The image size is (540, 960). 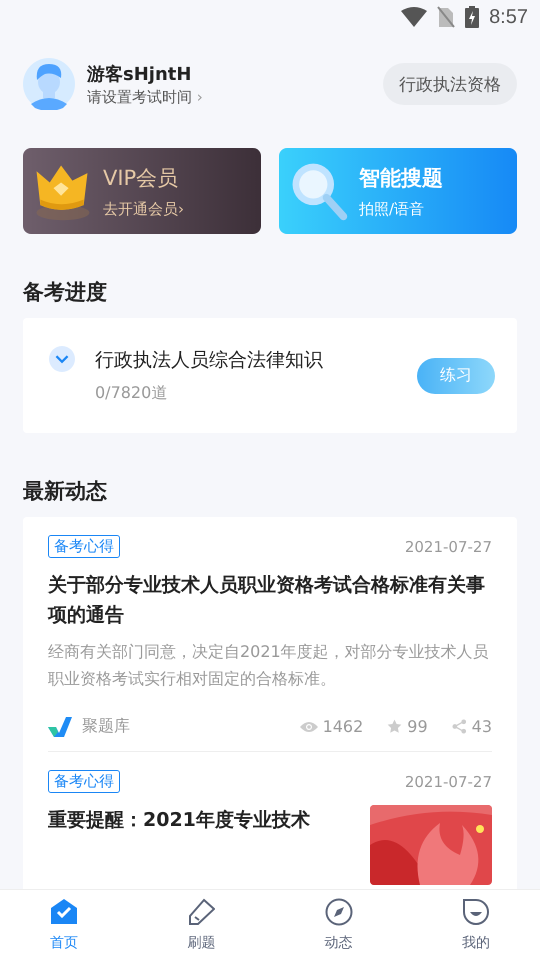 What do you see at coordinates (482, 726) in the screenshot?
I see `share-count: 43` at bounding box center [482, 726].